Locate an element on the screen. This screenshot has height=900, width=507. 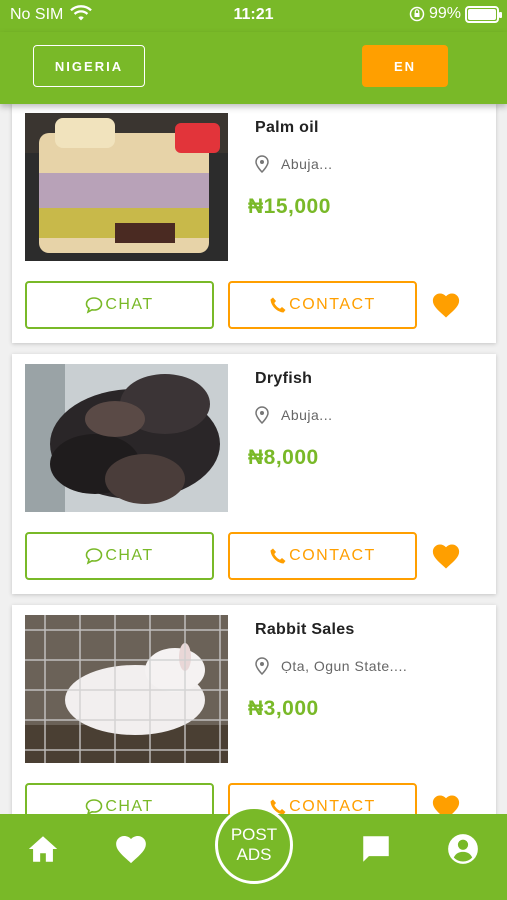
status-bar: No SIM 11:21 99% is located at coordinates (253, 16).